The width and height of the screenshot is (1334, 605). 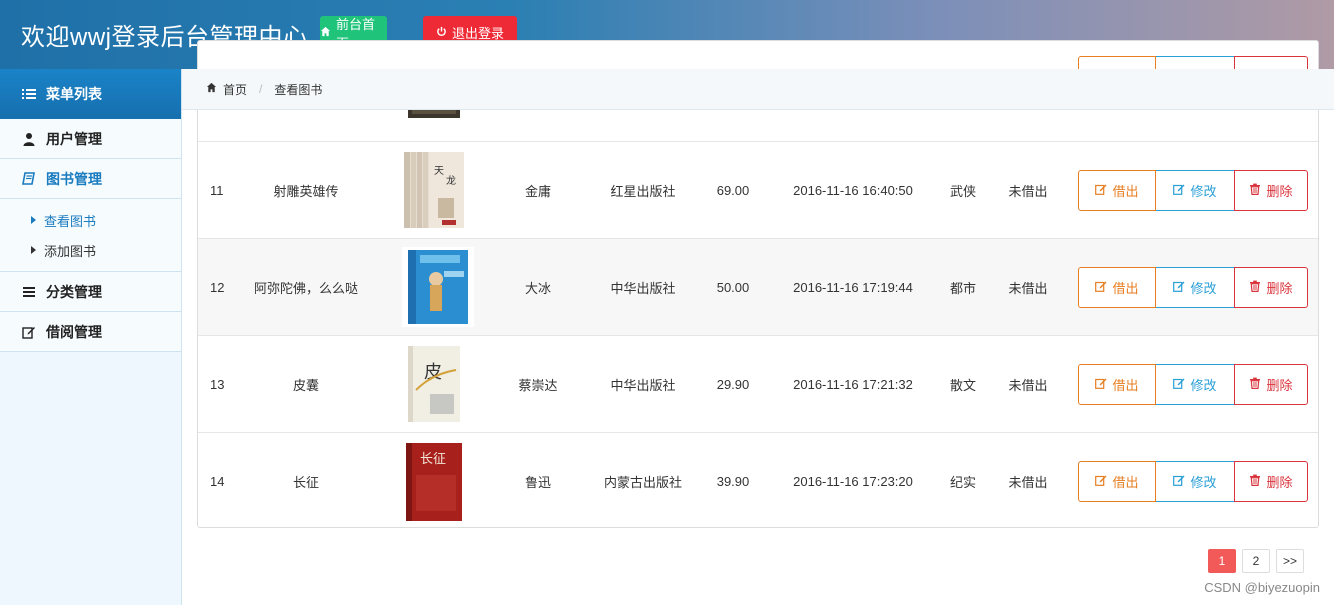 I want to click on book-cover-image, so click(x=438, y=287).